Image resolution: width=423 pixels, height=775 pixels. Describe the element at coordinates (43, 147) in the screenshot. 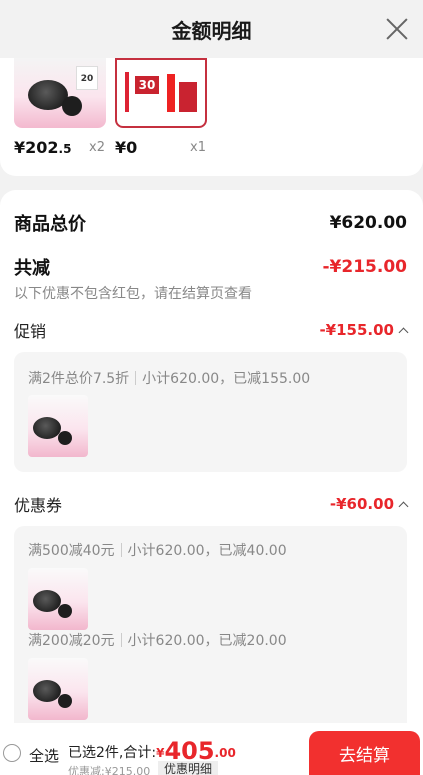

I see `product-price: ¥202.5` at that location.